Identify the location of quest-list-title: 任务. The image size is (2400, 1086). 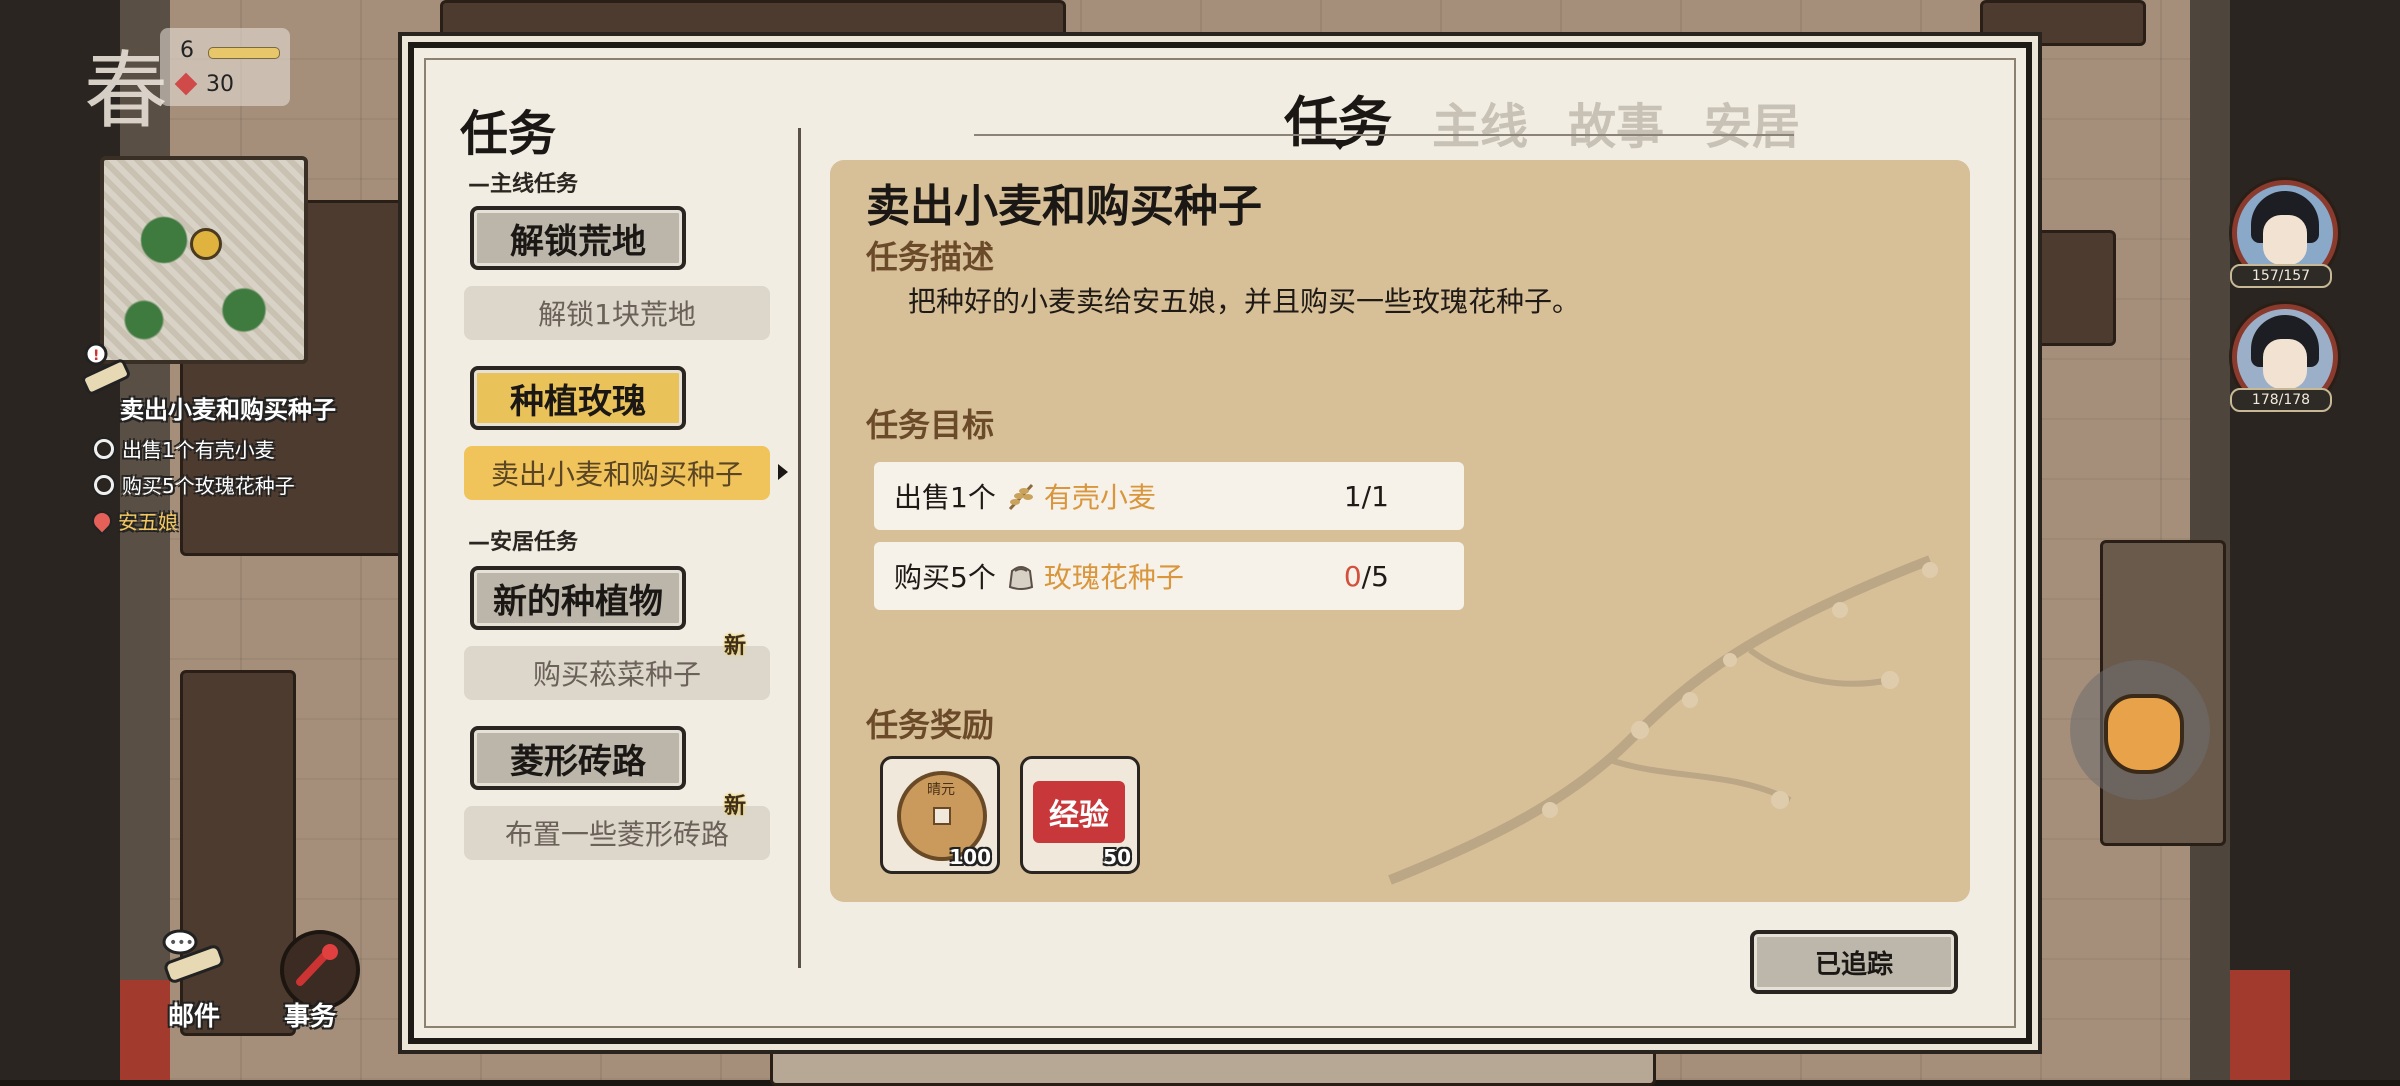
(508, 134).